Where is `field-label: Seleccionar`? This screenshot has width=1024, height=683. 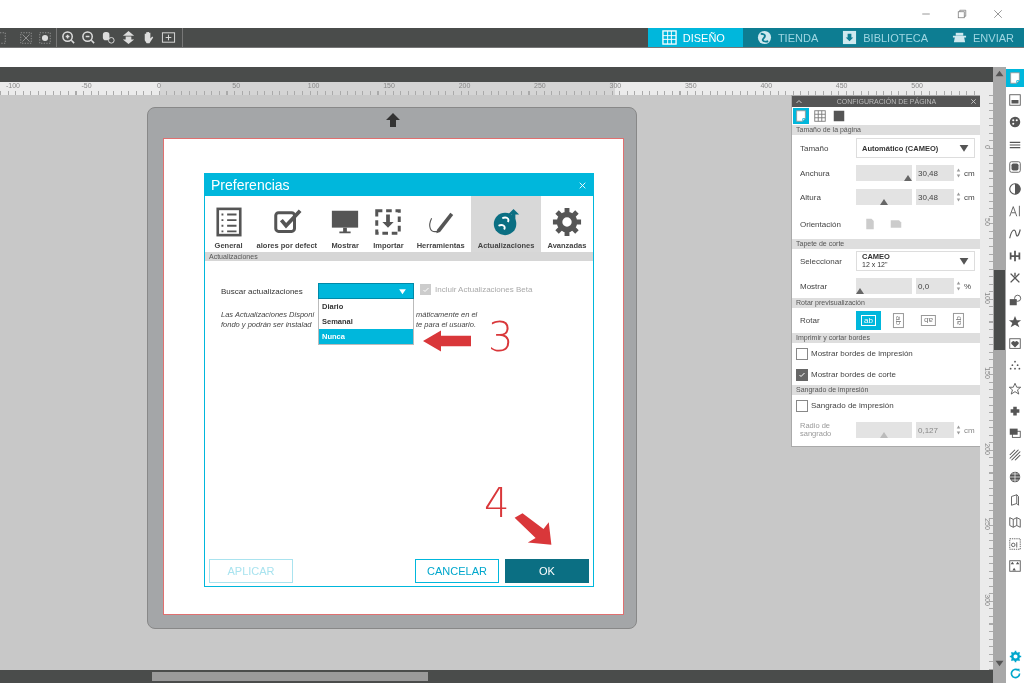
field-label: Seleccionar is located at coordinates (821, 261).